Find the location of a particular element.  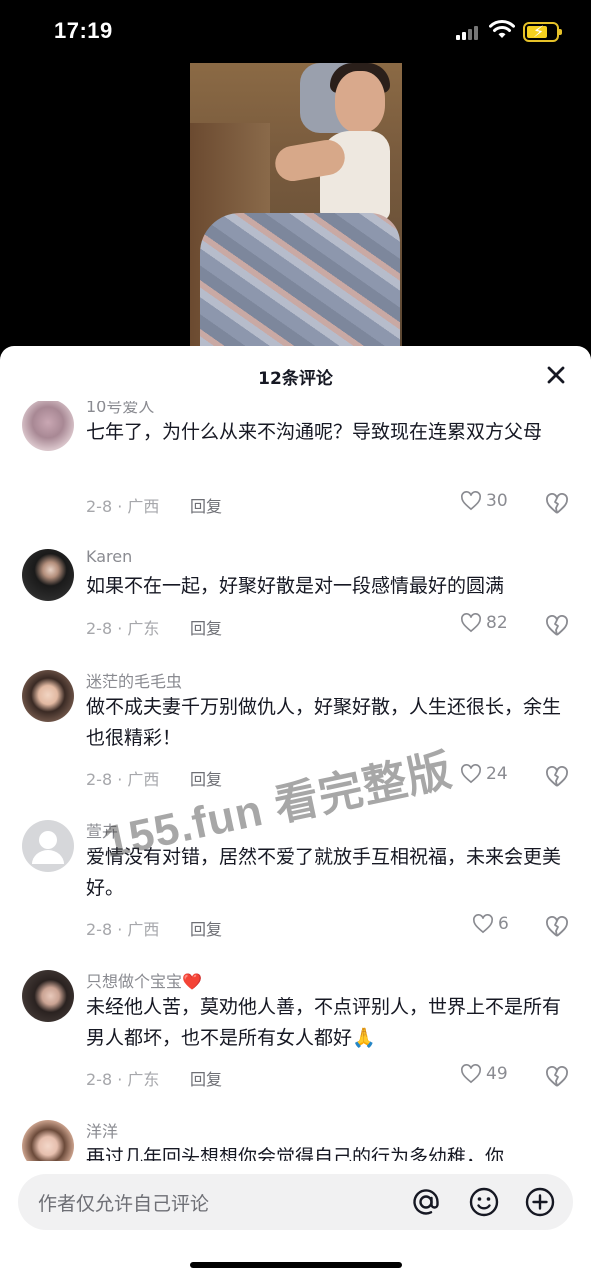

comment-text: 做不成夫妻千万别做仇人，好聚好散，人生还很长，余生也很精彩！ is located at coordinates (324, 722).